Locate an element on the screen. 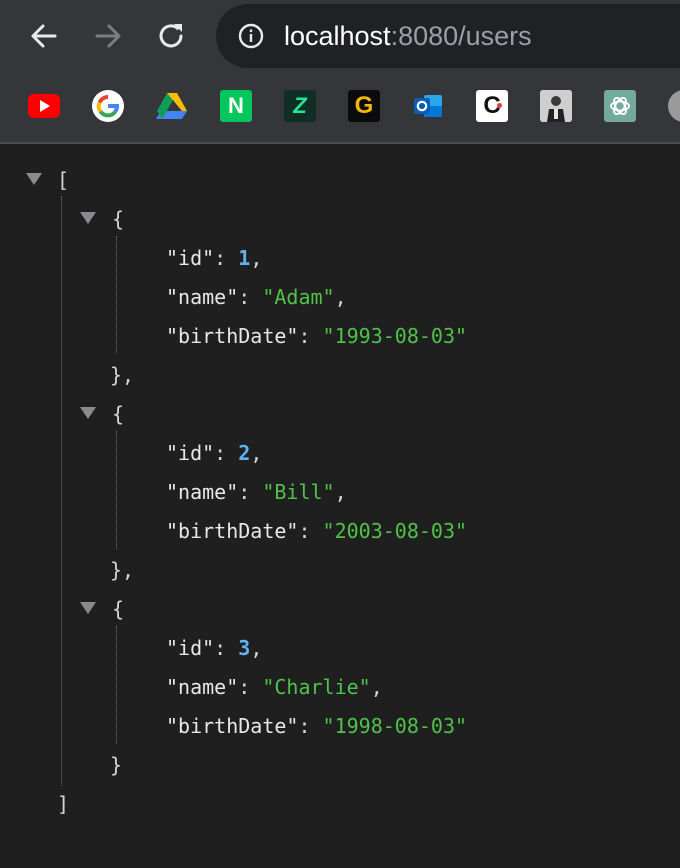  bookmark-g-app: G is located at coordinates (364, 106).